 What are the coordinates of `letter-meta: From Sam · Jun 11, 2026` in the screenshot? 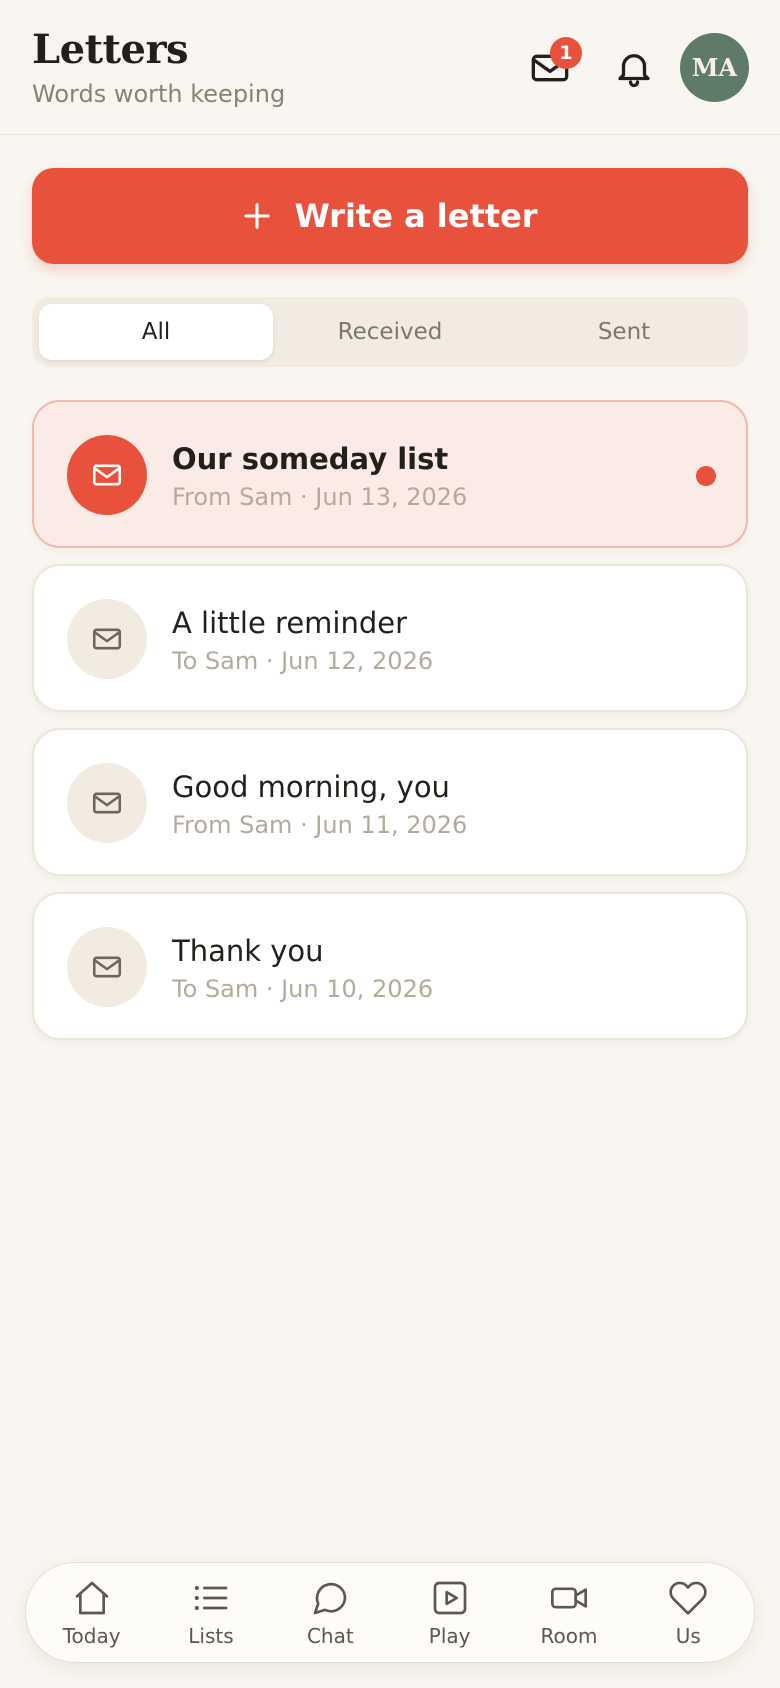 It's located at (320, 825).